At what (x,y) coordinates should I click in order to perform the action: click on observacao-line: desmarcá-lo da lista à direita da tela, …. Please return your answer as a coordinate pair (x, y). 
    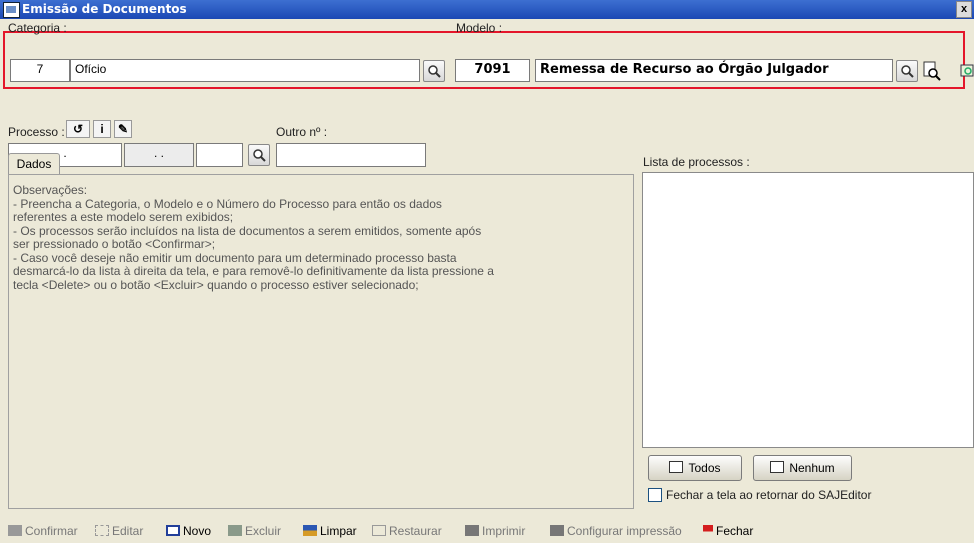
    Looking at the image, I should click on (253, 271).